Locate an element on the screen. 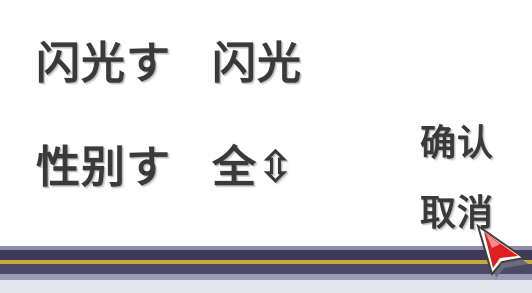 Image resolution: width=532 pixels, height=293 pixels. shiny-option-label: 闪光す is located at coordinates (103, 63).